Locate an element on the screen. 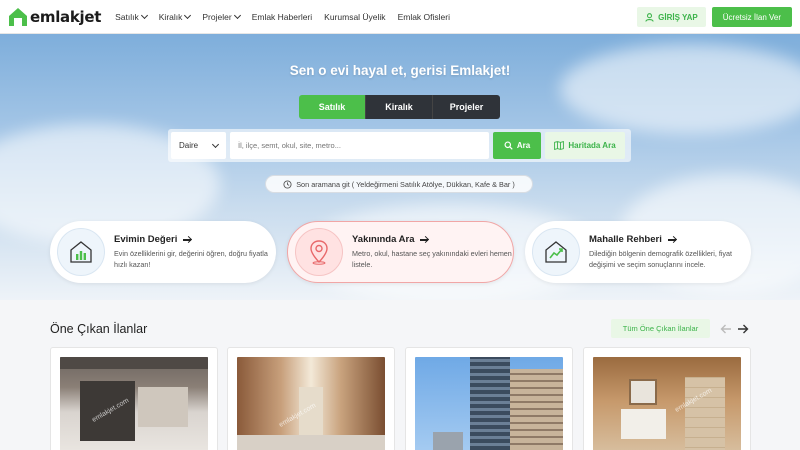  nav-item-kurumsal-uyelik: Kurumsal Üyelik is located at coordinates (354, 17).